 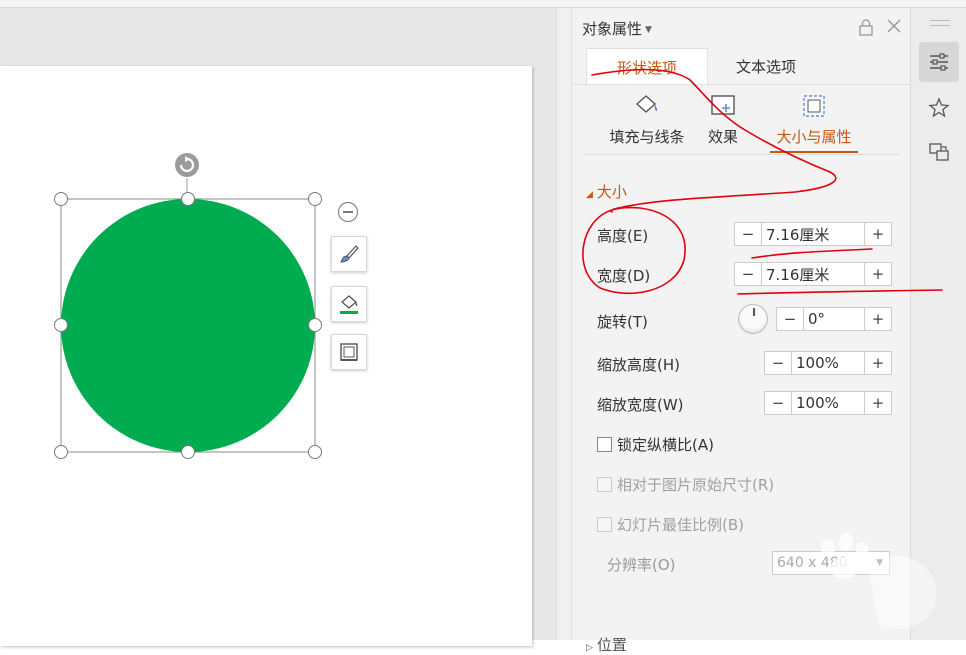 What do you see at coordinates (348, 212) in the screenshot?
I see `minus-circle-icon` at bounding box center [348, 212].